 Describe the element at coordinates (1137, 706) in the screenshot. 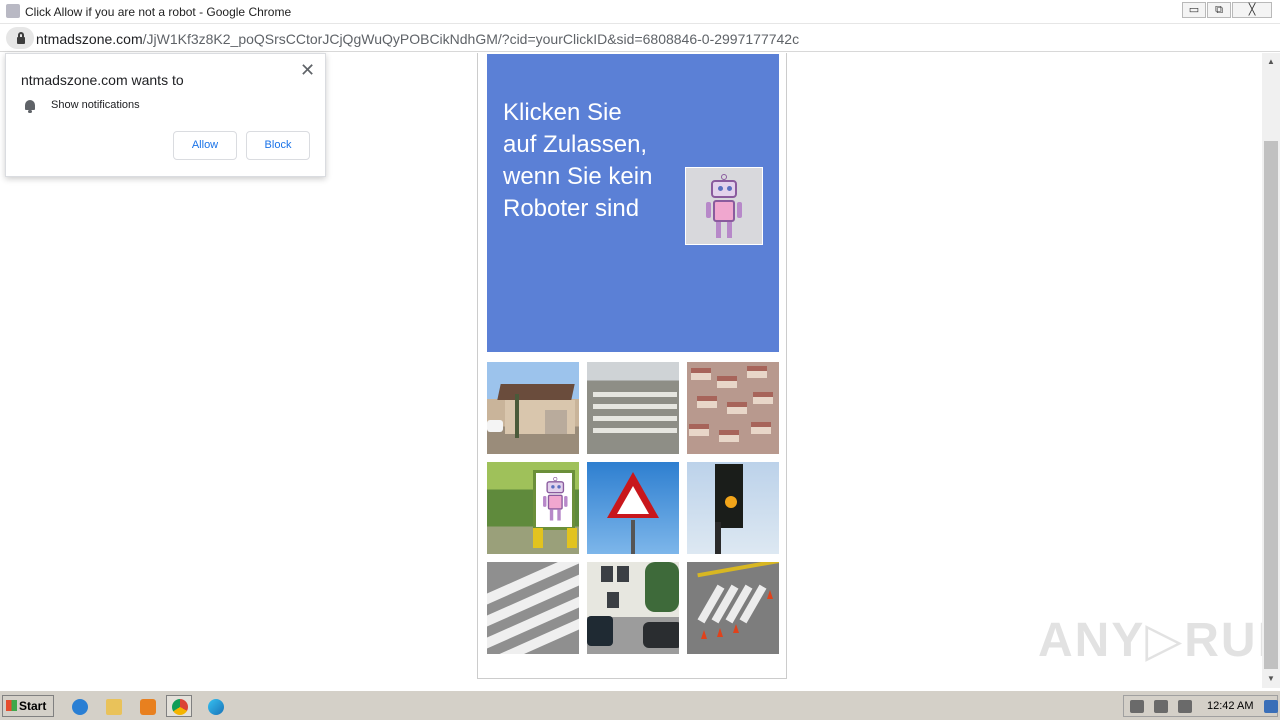

I see `volume-icon` at that location.